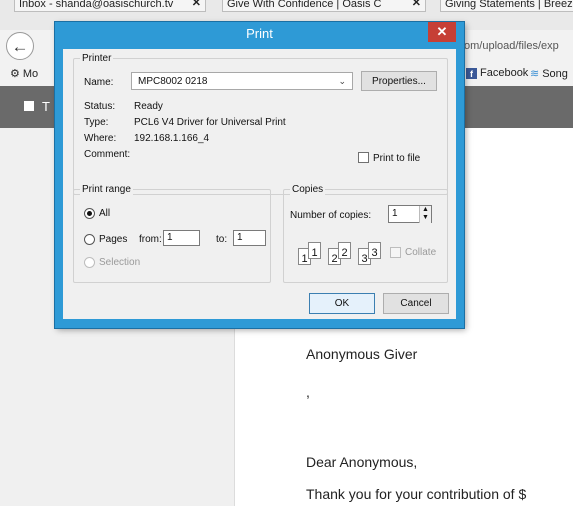 This screenshot has height=506, width=573. What do you see at coordinates (100, 106) in the screenshot?
I see `status-label: Status:` at bounding box center [100, 106].